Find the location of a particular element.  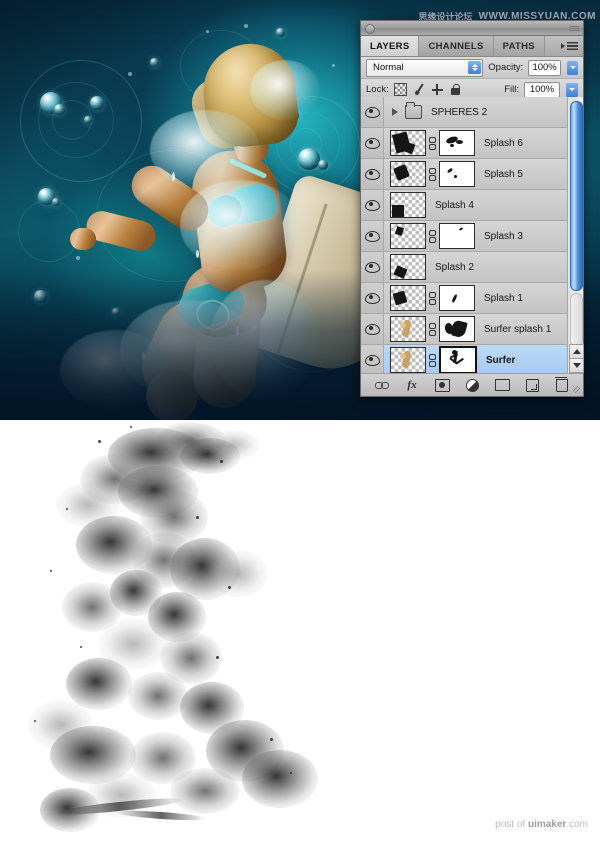

folder-icon is located at coordinates (413, 110).